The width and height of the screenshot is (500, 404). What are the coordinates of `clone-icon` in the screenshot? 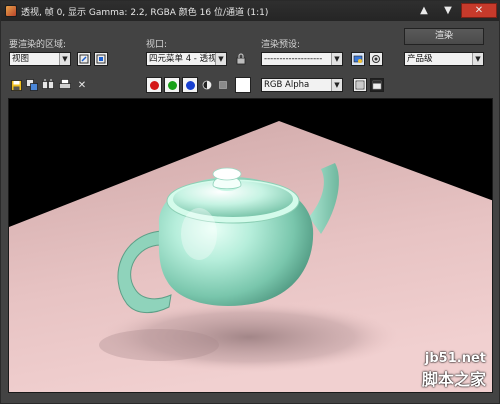 It's located at (48, 85).